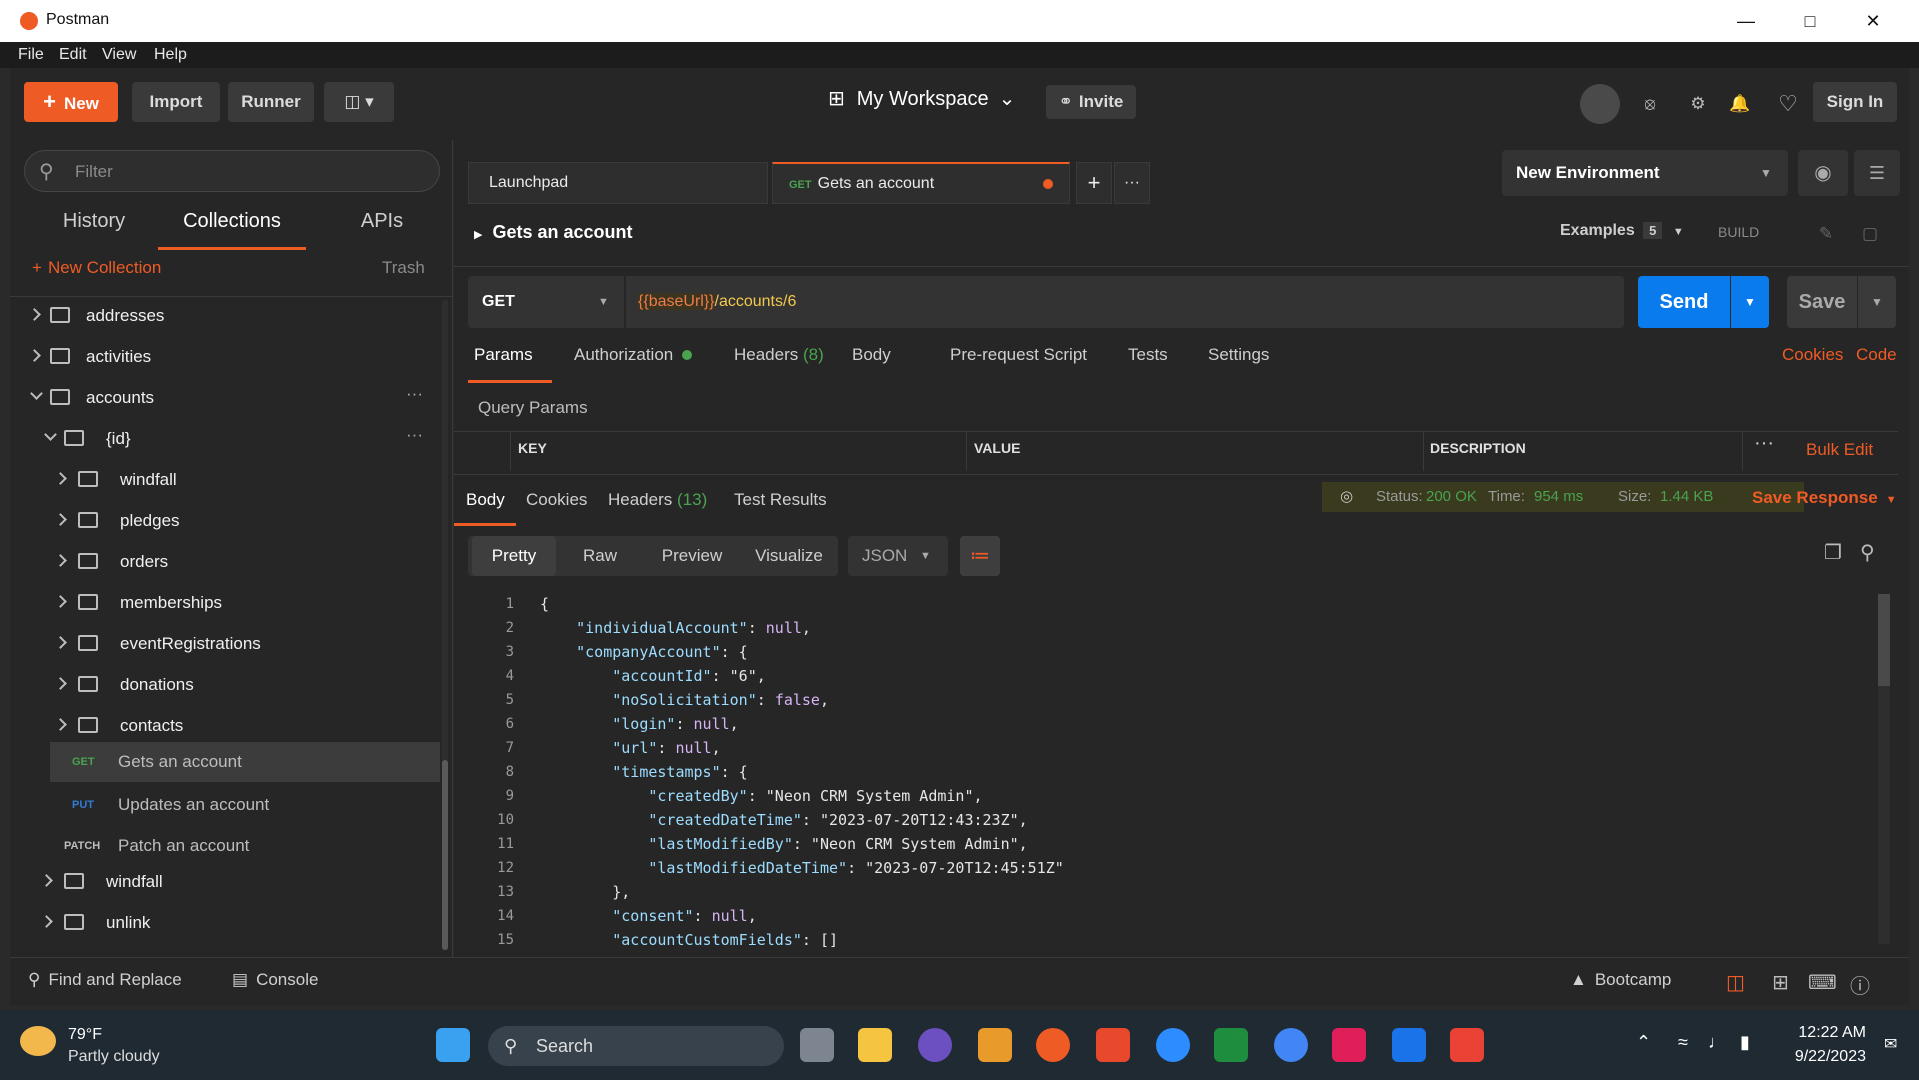 Image resolution: width=1919 pixels, height=1080 pixels. Describe the element at coordinates (1053, 1045) in the screenshot. I see `postman-taskbar-icon` at that location.